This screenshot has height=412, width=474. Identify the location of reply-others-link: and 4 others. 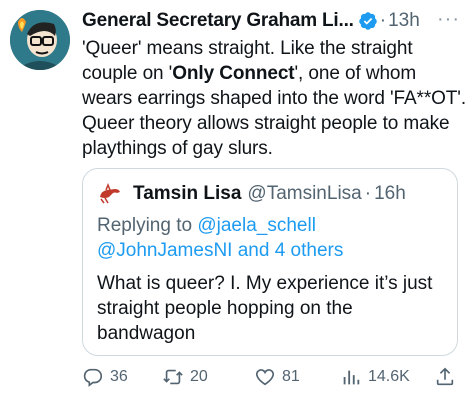
(291, 250).